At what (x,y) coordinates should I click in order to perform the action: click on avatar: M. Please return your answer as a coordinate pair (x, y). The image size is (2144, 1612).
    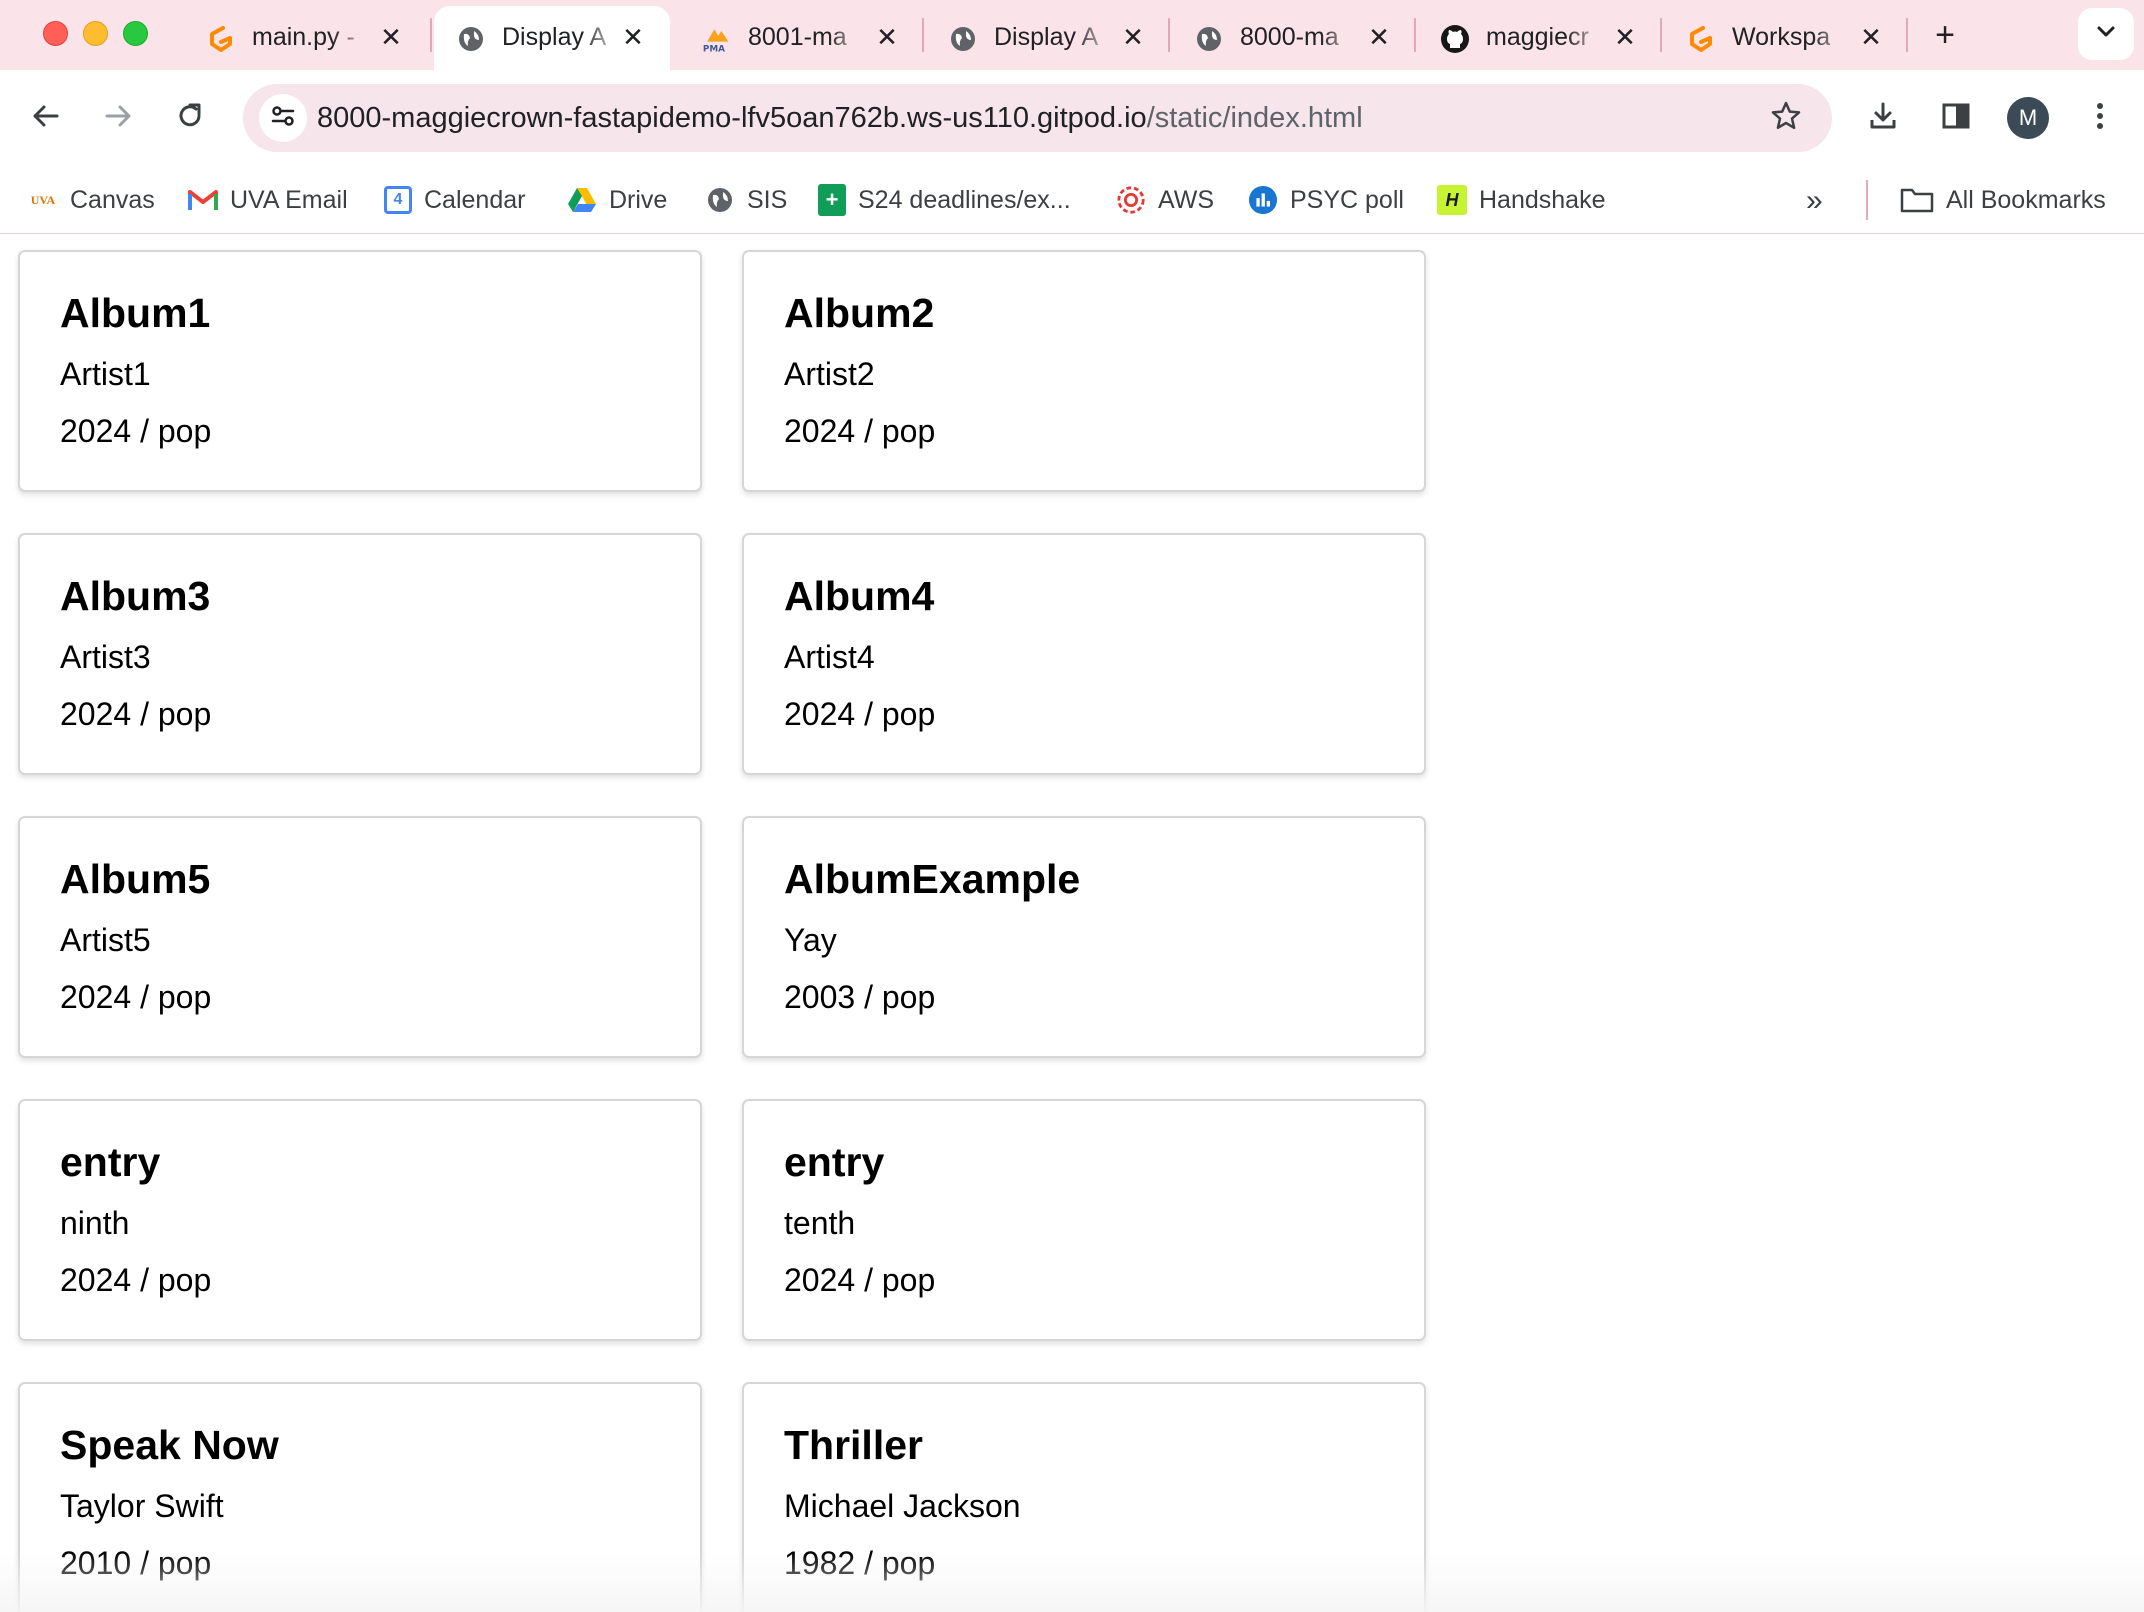
    Looking at the image, I should click on (2028, 118).